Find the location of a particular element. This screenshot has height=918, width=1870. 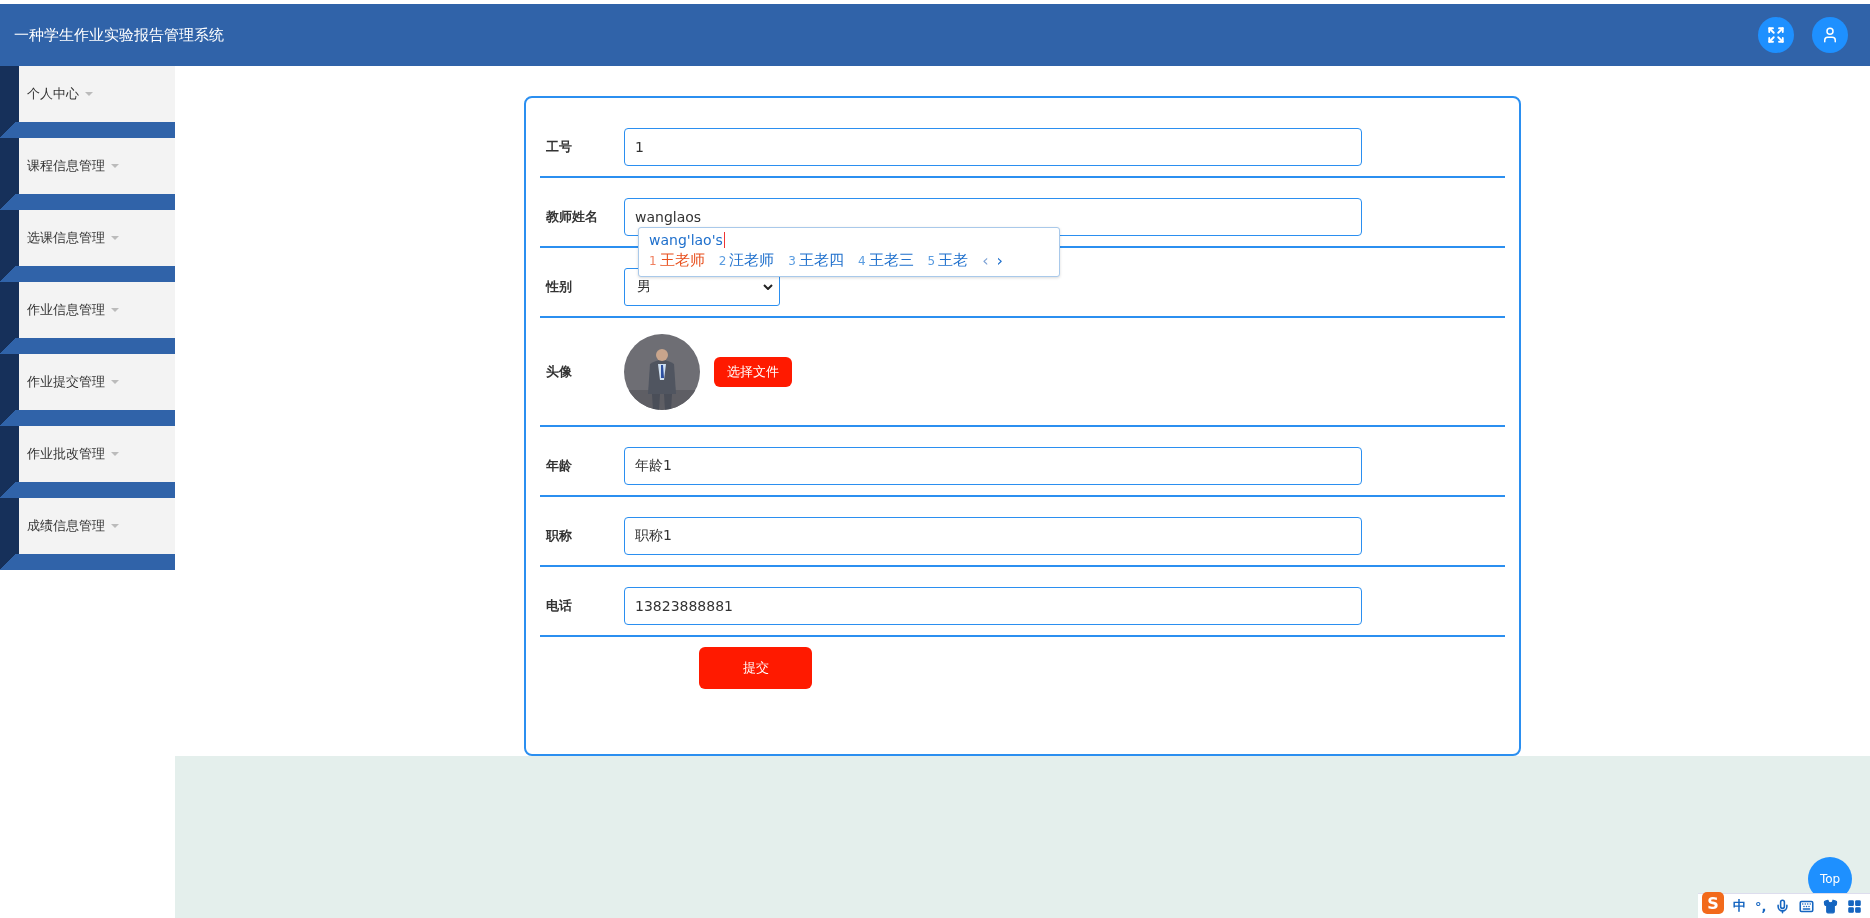

fullscreen-button is located at coordinates (1776, 35).